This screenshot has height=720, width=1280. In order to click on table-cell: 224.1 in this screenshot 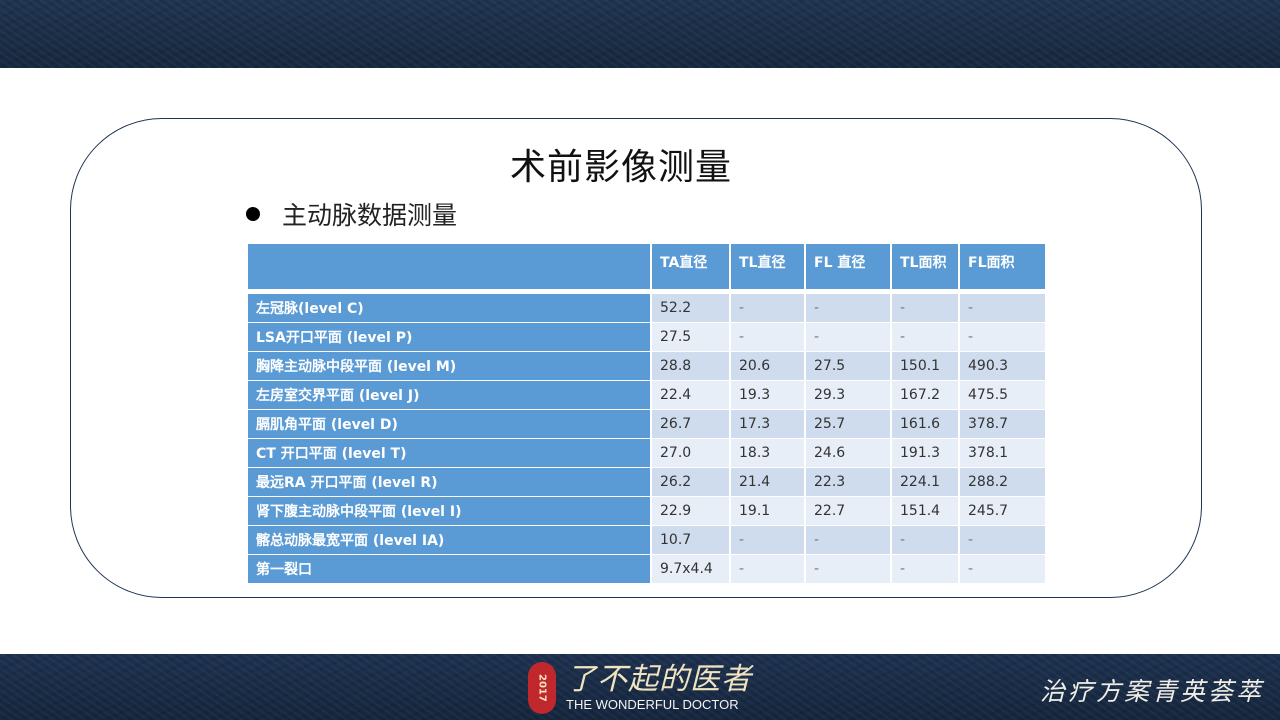, I will do `click(925, 482)`.